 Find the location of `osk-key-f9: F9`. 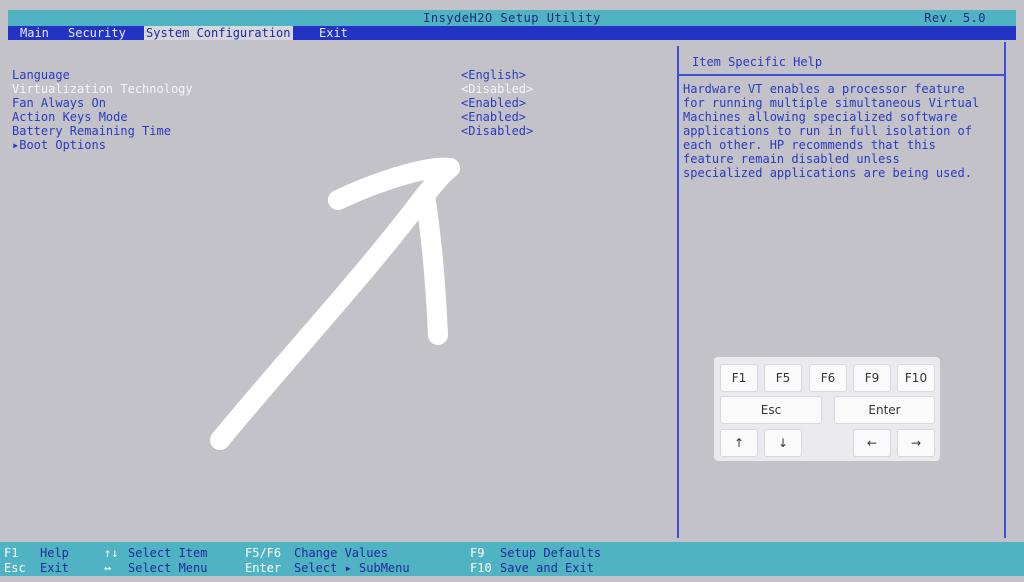

osk-key-f9: F9 is located at coordinates (872, 378).